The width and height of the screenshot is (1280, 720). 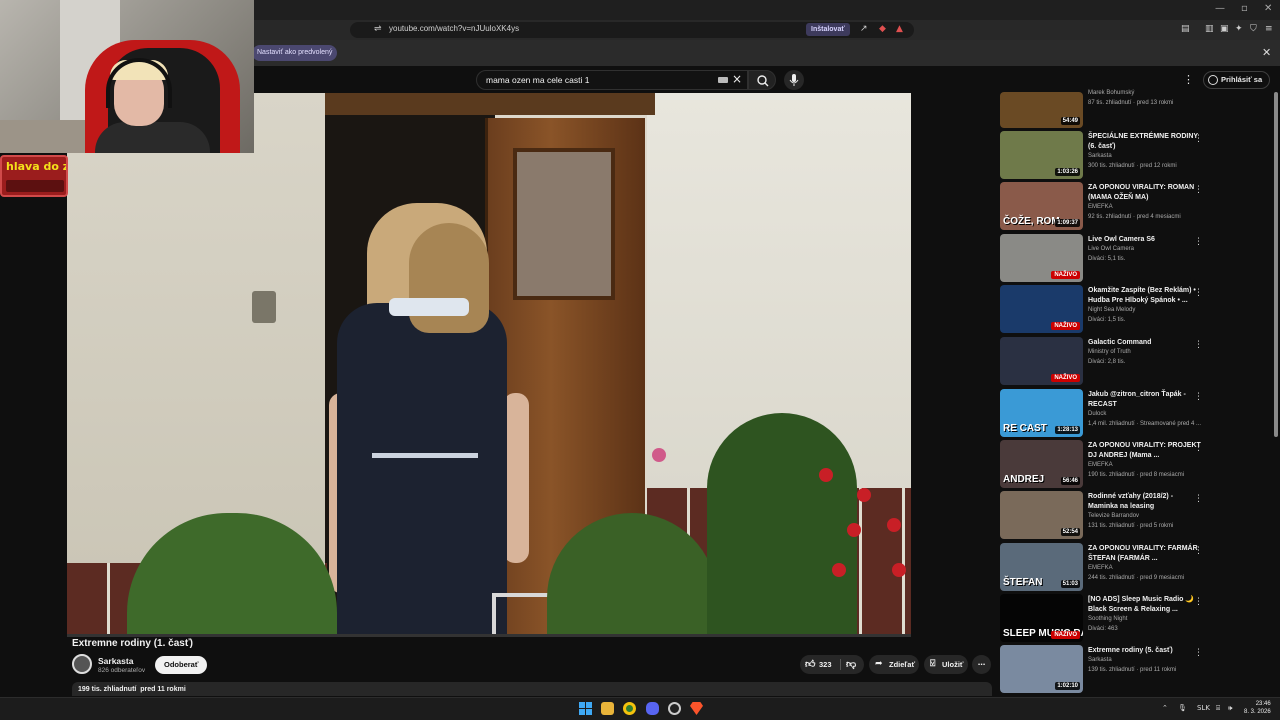 What do you see at coordinates (1107, 619) in the screenshot?
I see `recommended-channel: Soothing Night` at bounding box center [1107, 619].